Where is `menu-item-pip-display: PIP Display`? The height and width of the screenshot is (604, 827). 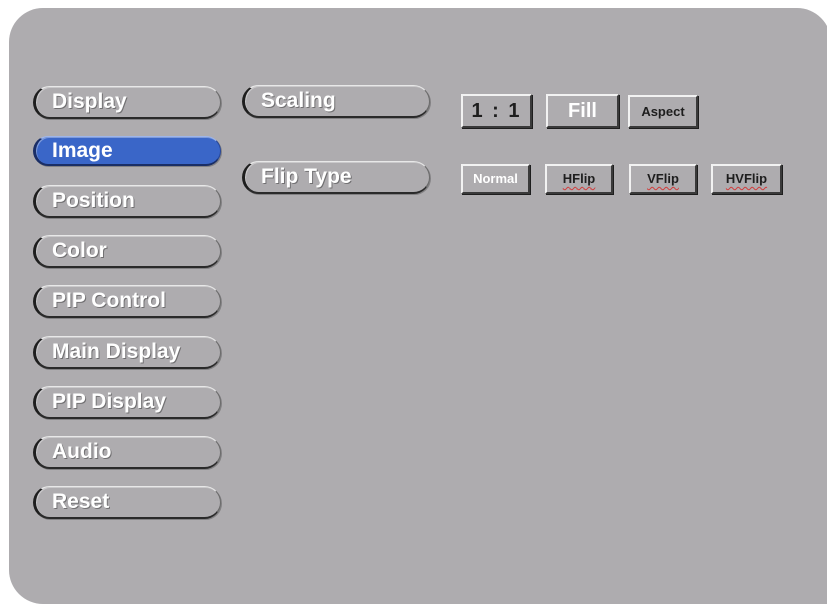
menu-item-pip-display: PIP Display is located at coordinates (127, 402).